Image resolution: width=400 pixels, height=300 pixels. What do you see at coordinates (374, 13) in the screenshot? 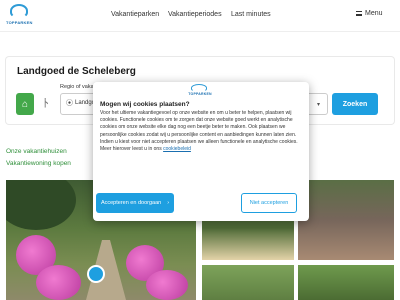
I see `menu-label: Menu` at bounding box center [374, 13].